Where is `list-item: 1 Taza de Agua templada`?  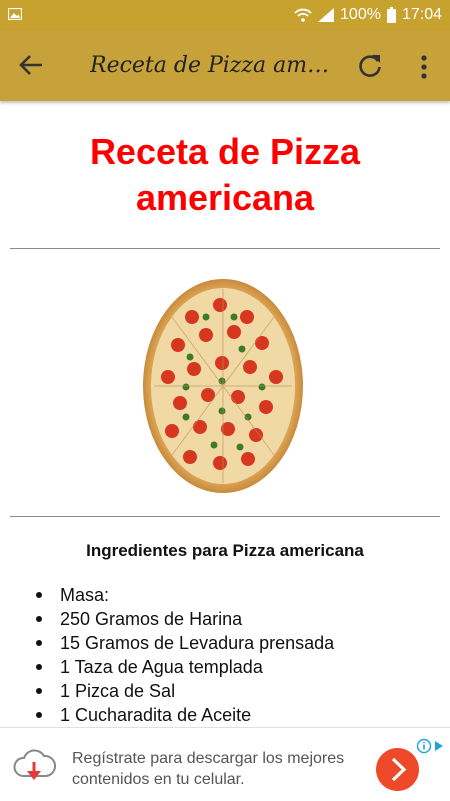
list-item: 1 Taza de Agua templada is located at coordinates (185, 667).